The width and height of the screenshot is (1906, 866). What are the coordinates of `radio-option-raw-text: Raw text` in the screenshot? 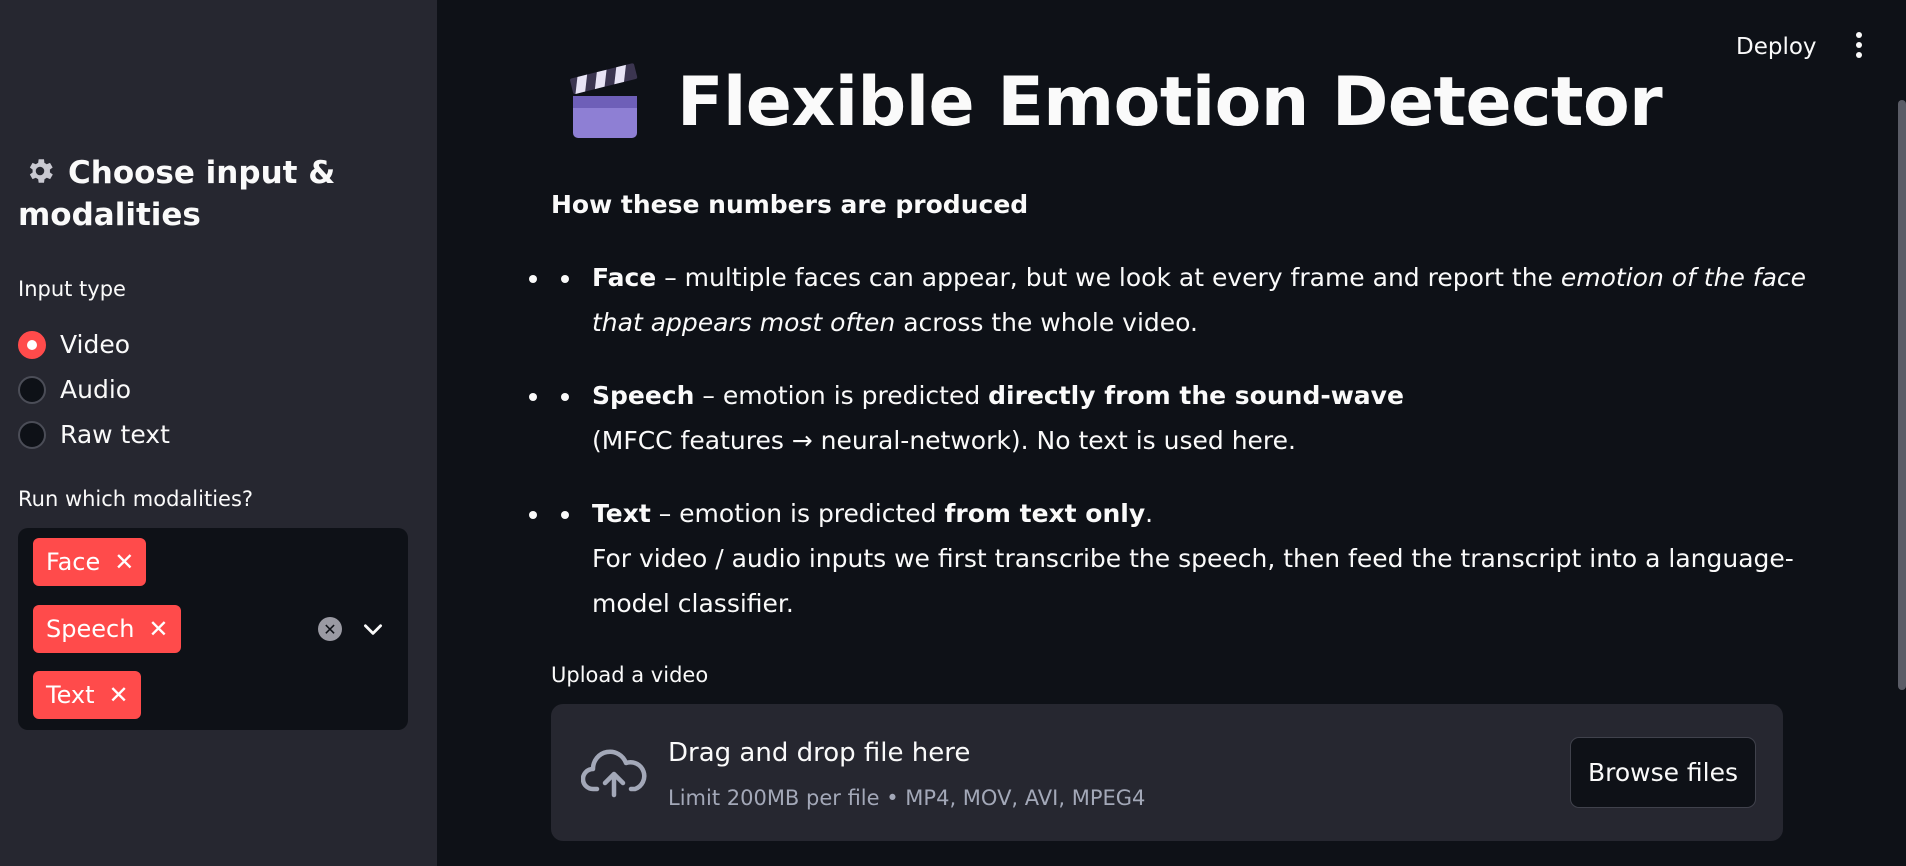 It's located at (94, 434).